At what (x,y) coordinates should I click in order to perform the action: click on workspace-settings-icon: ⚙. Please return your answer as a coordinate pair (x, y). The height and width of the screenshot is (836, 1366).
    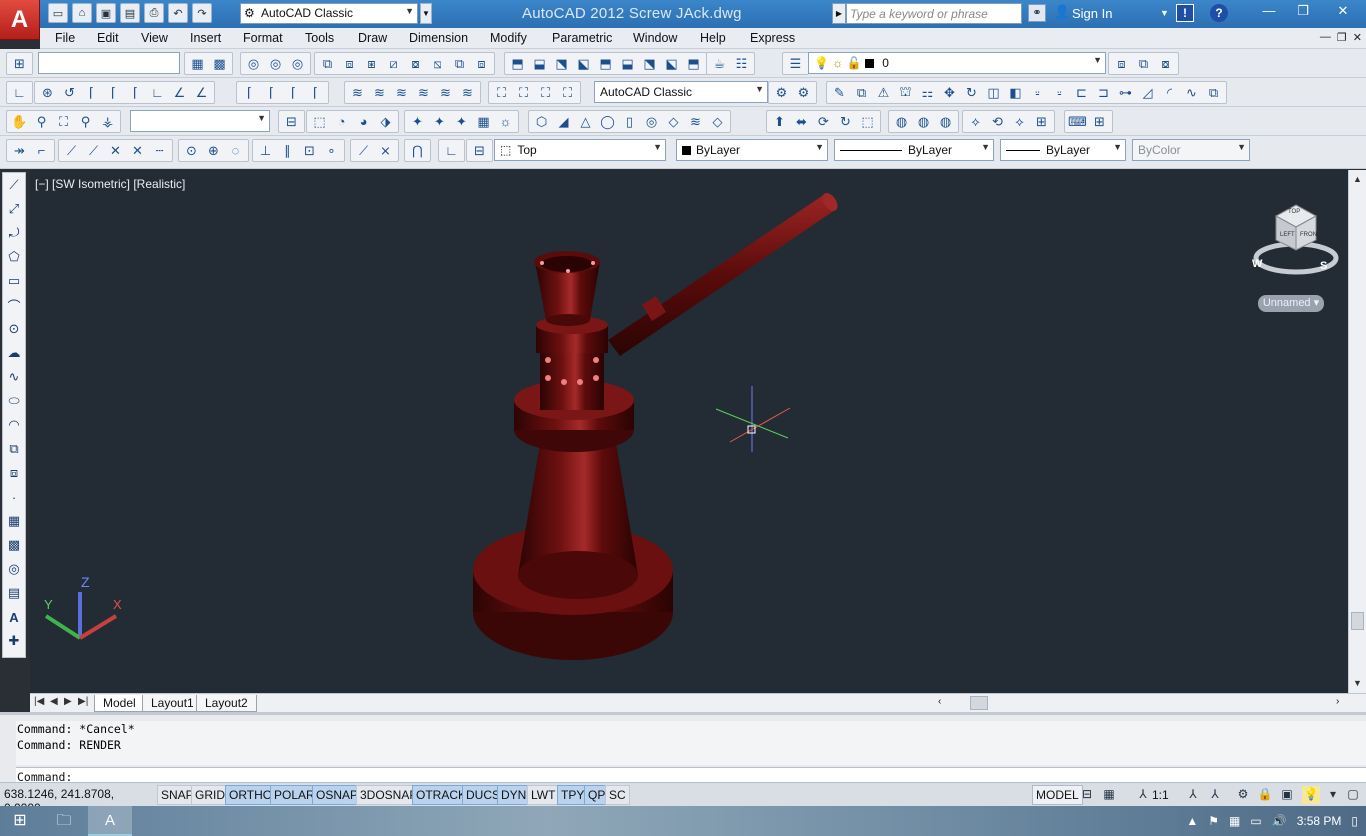
    Looking at the image, I should click on (803, 92).